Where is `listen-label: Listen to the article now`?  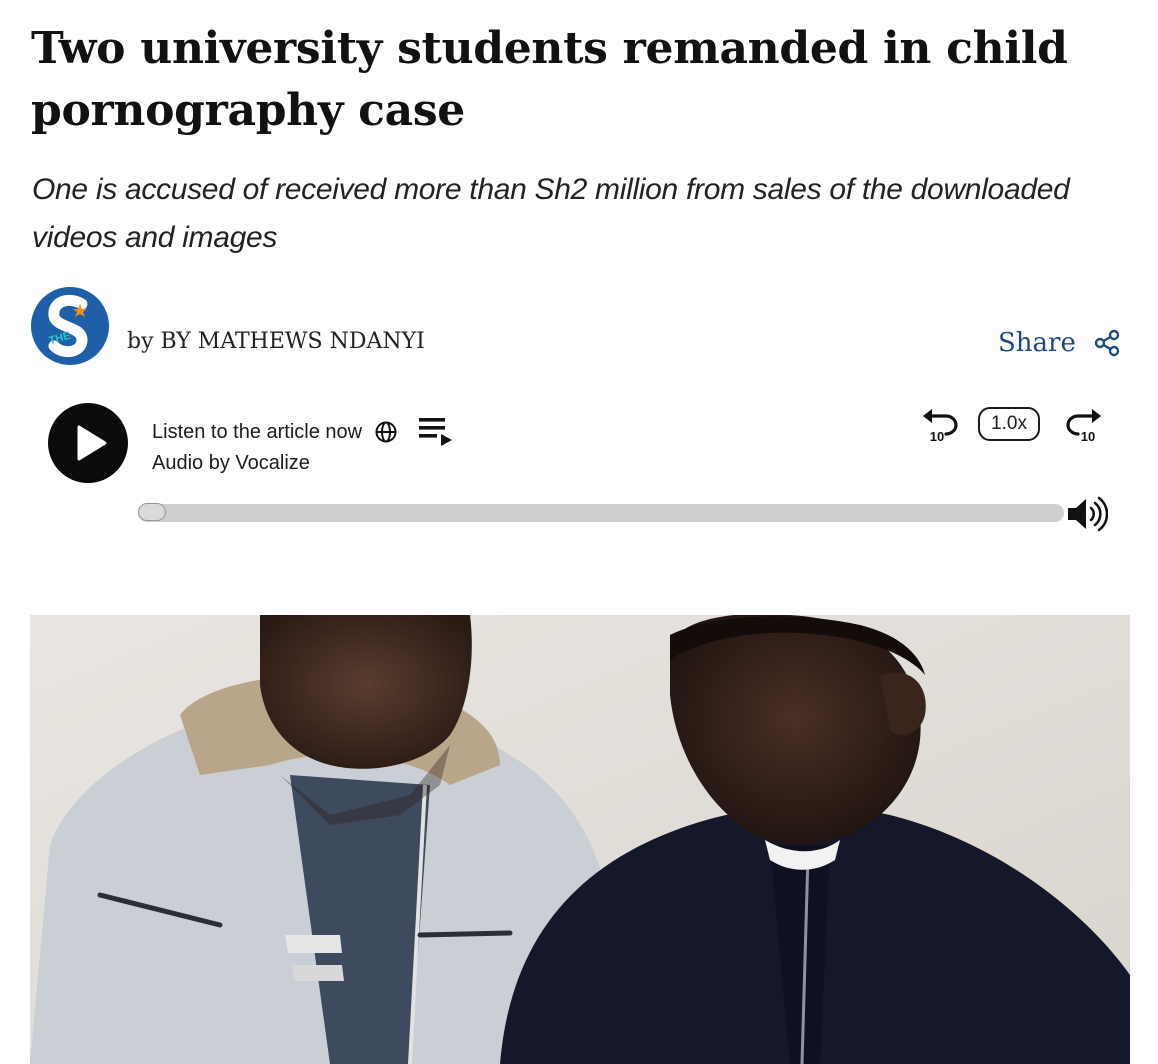 listen-label: Listen to the article now is located at coordinates (257, 431).